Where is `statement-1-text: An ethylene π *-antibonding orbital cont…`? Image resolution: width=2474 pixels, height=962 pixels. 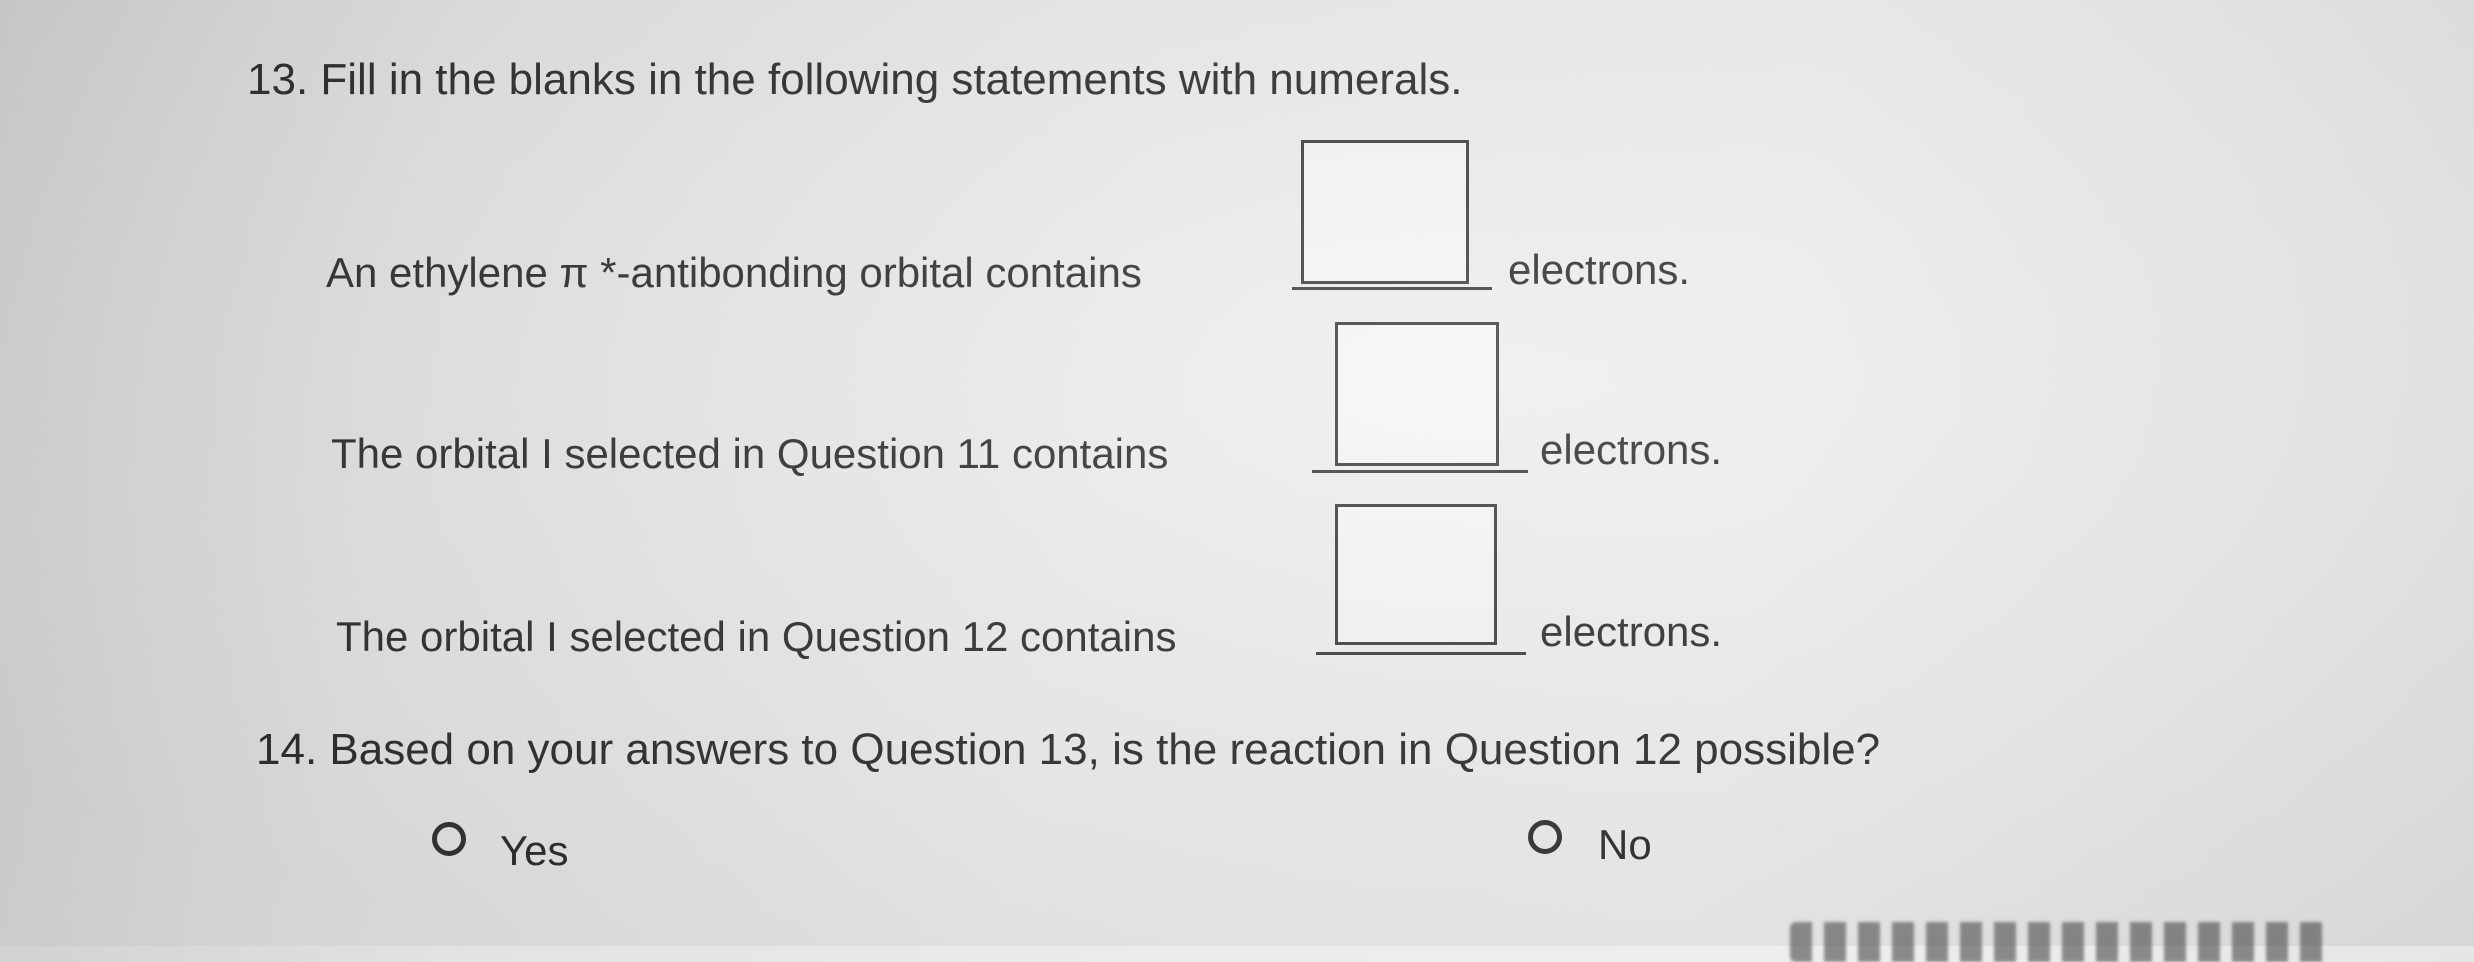 statement-1-text: An ethylene π *-antibonding orbital cont… is located at coordinates (734, 272).